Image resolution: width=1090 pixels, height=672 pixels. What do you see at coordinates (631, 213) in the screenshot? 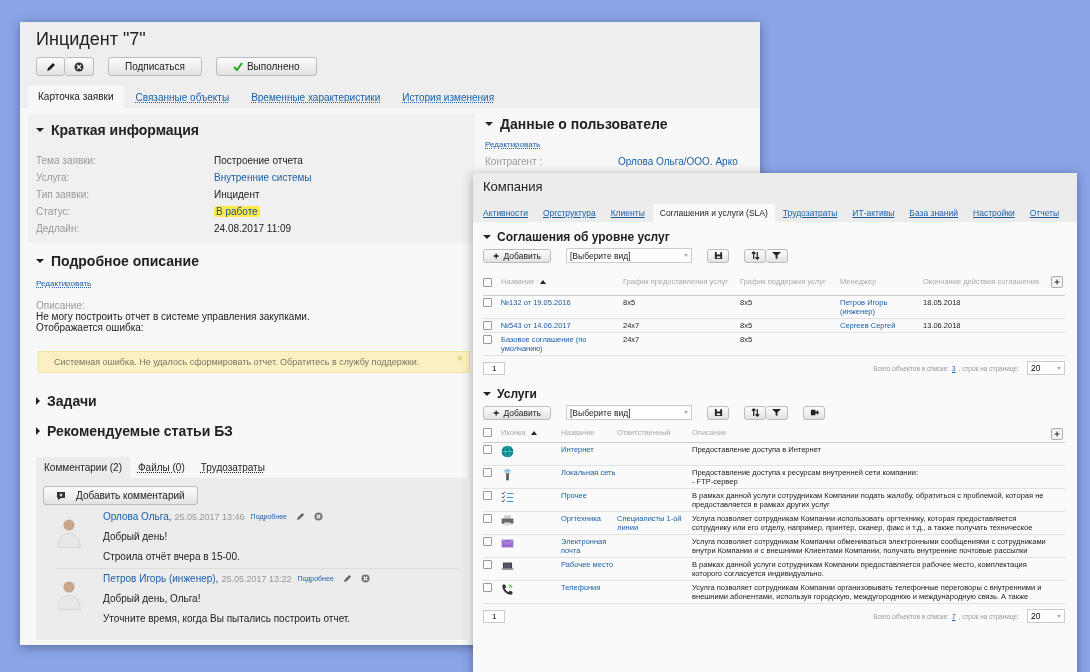
I see `tab: Клиенты` at bounding box center [631, 213].